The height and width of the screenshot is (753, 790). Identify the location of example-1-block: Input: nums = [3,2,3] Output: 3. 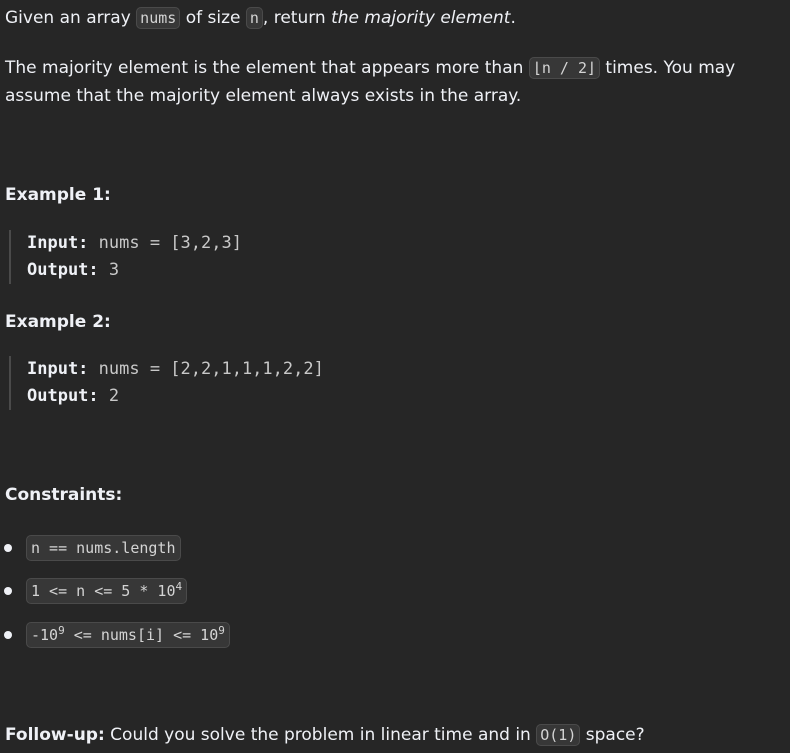
(125, 257).